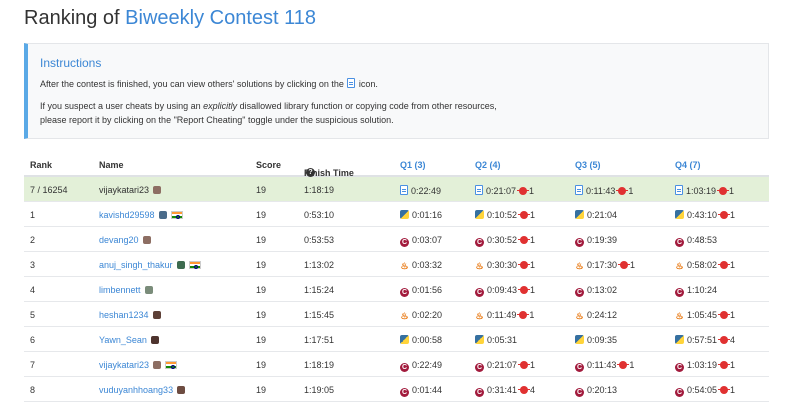 Image resolution: width=800 pixels, height=403 pixels. Describe the element at coordinates (705, 265) in the screenshot. I see `q4-cell: ♨ 0:58:02 1` at that location.